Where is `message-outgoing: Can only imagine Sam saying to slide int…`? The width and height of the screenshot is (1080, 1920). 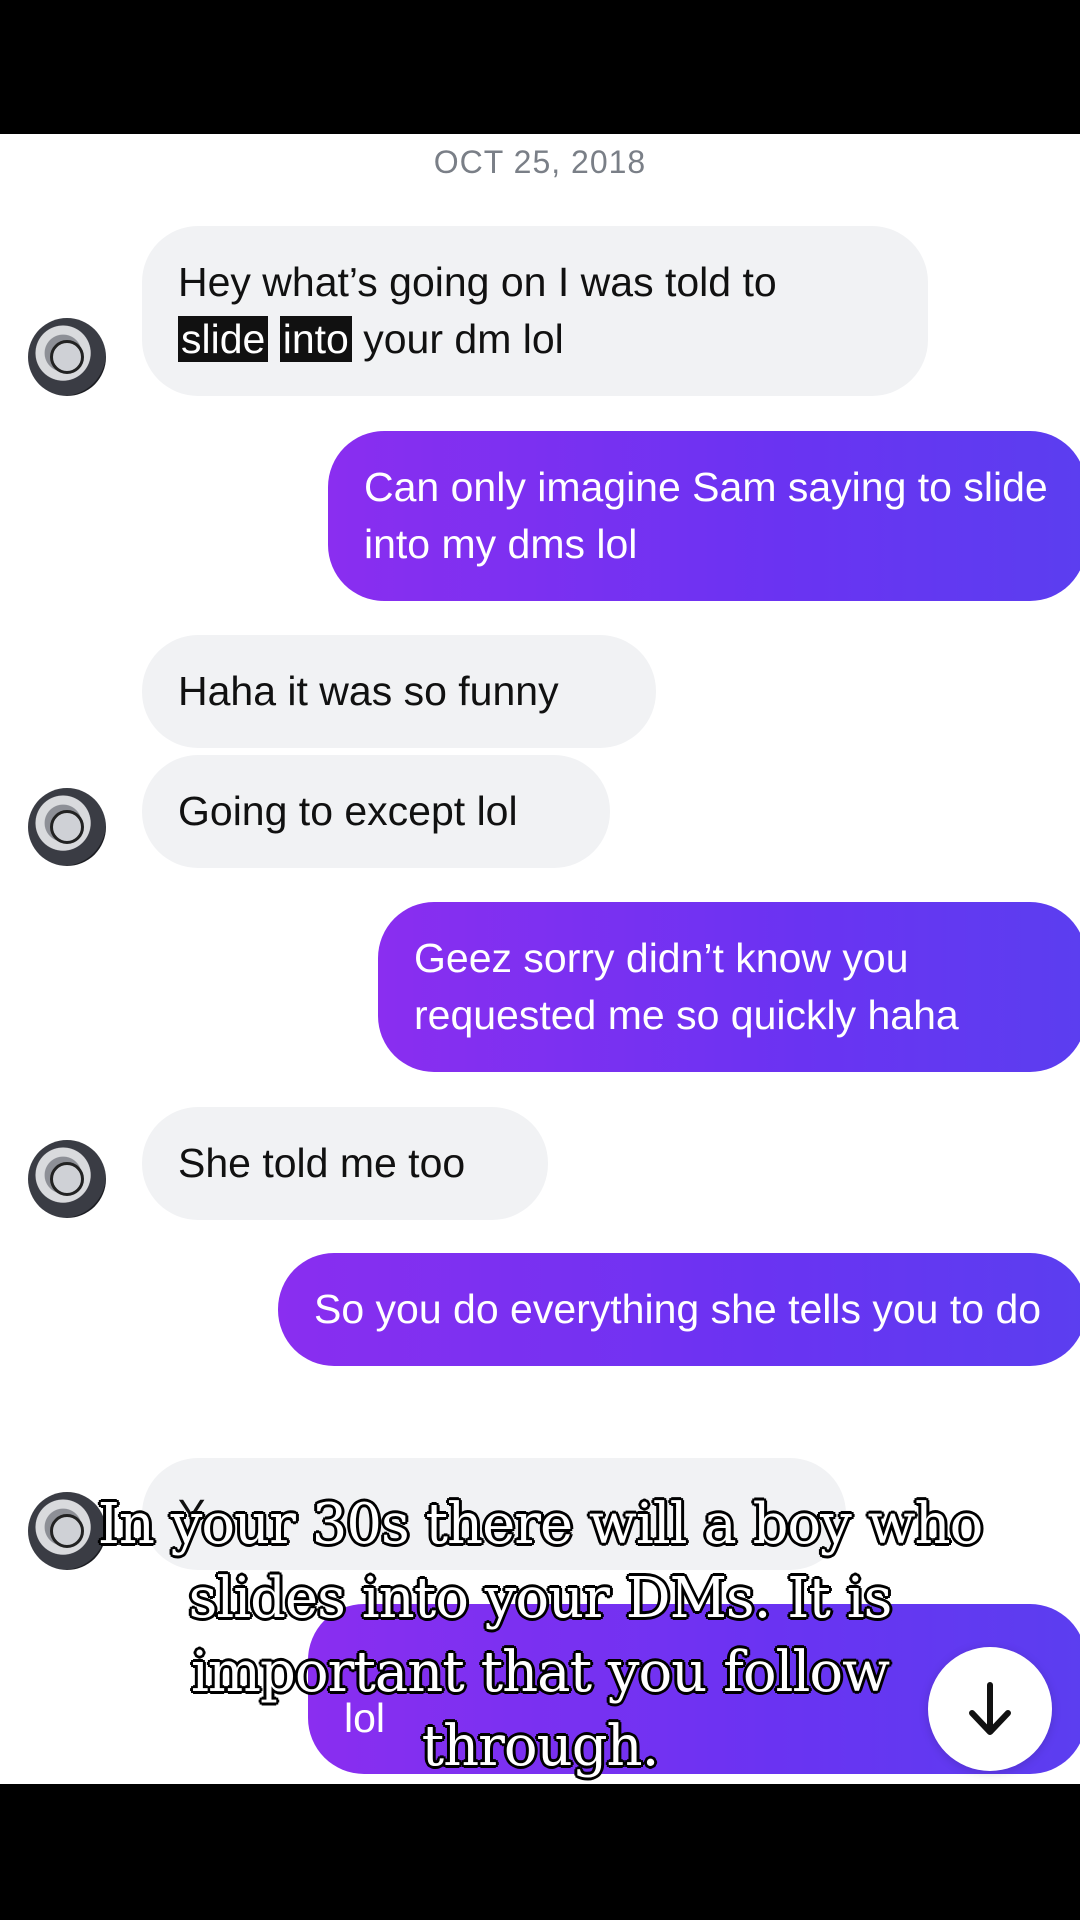 message-outgoing: Can only imagine Sam saying to slide int… is located at coordinates (704, 516).